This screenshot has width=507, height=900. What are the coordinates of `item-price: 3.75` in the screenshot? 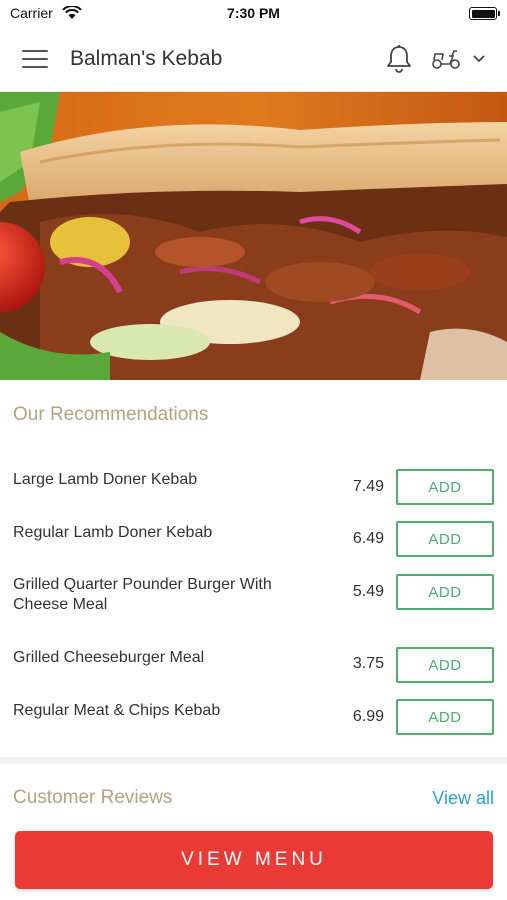 It's located at (368, 663).